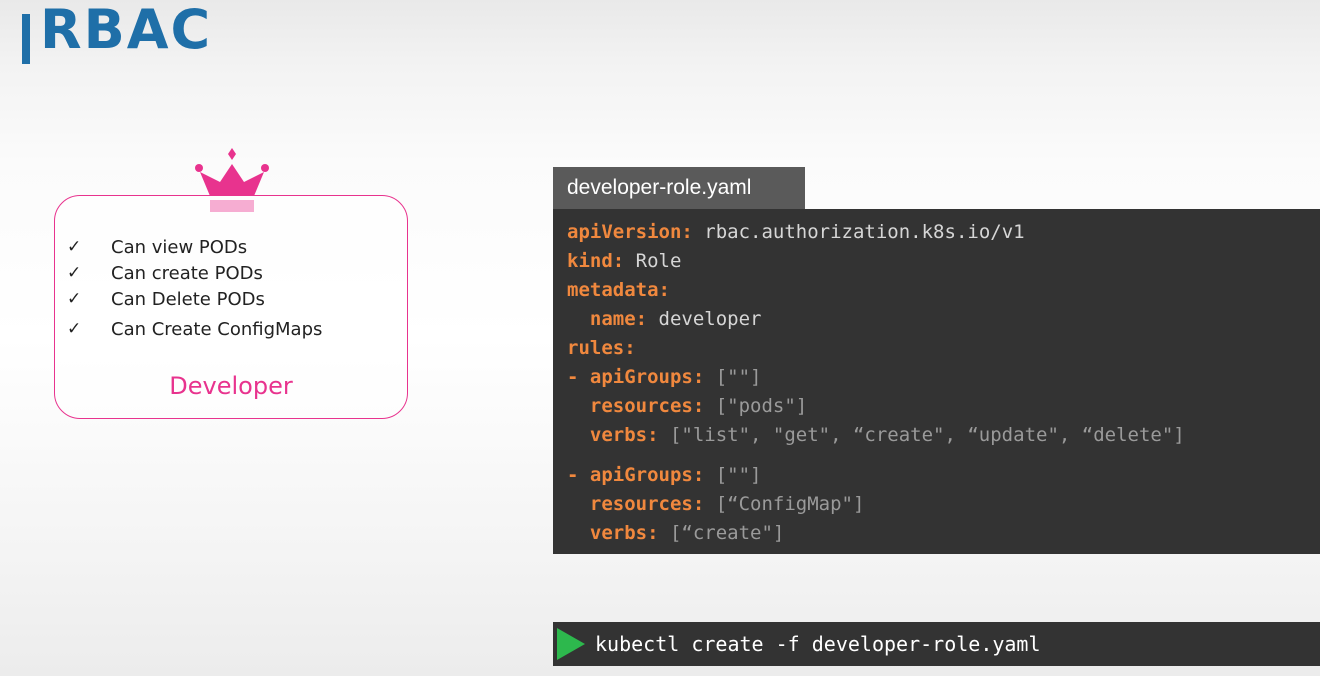 The width and height of the screenshot is (1320, 676). I want to click on code-value: ["pods"], so click(756, 406).